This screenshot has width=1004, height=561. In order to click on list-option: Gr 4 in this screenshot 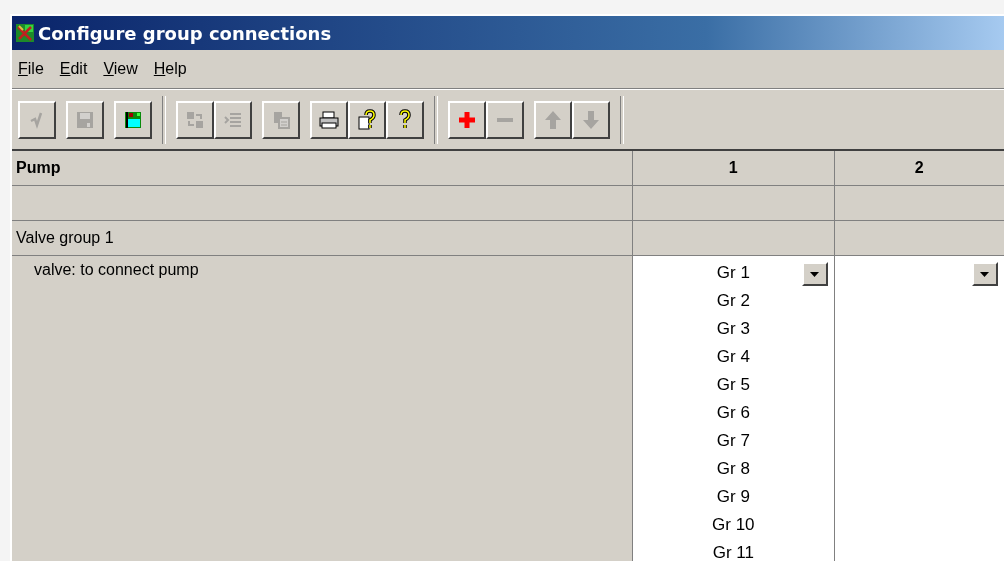, I will do `click(733, 357)`.